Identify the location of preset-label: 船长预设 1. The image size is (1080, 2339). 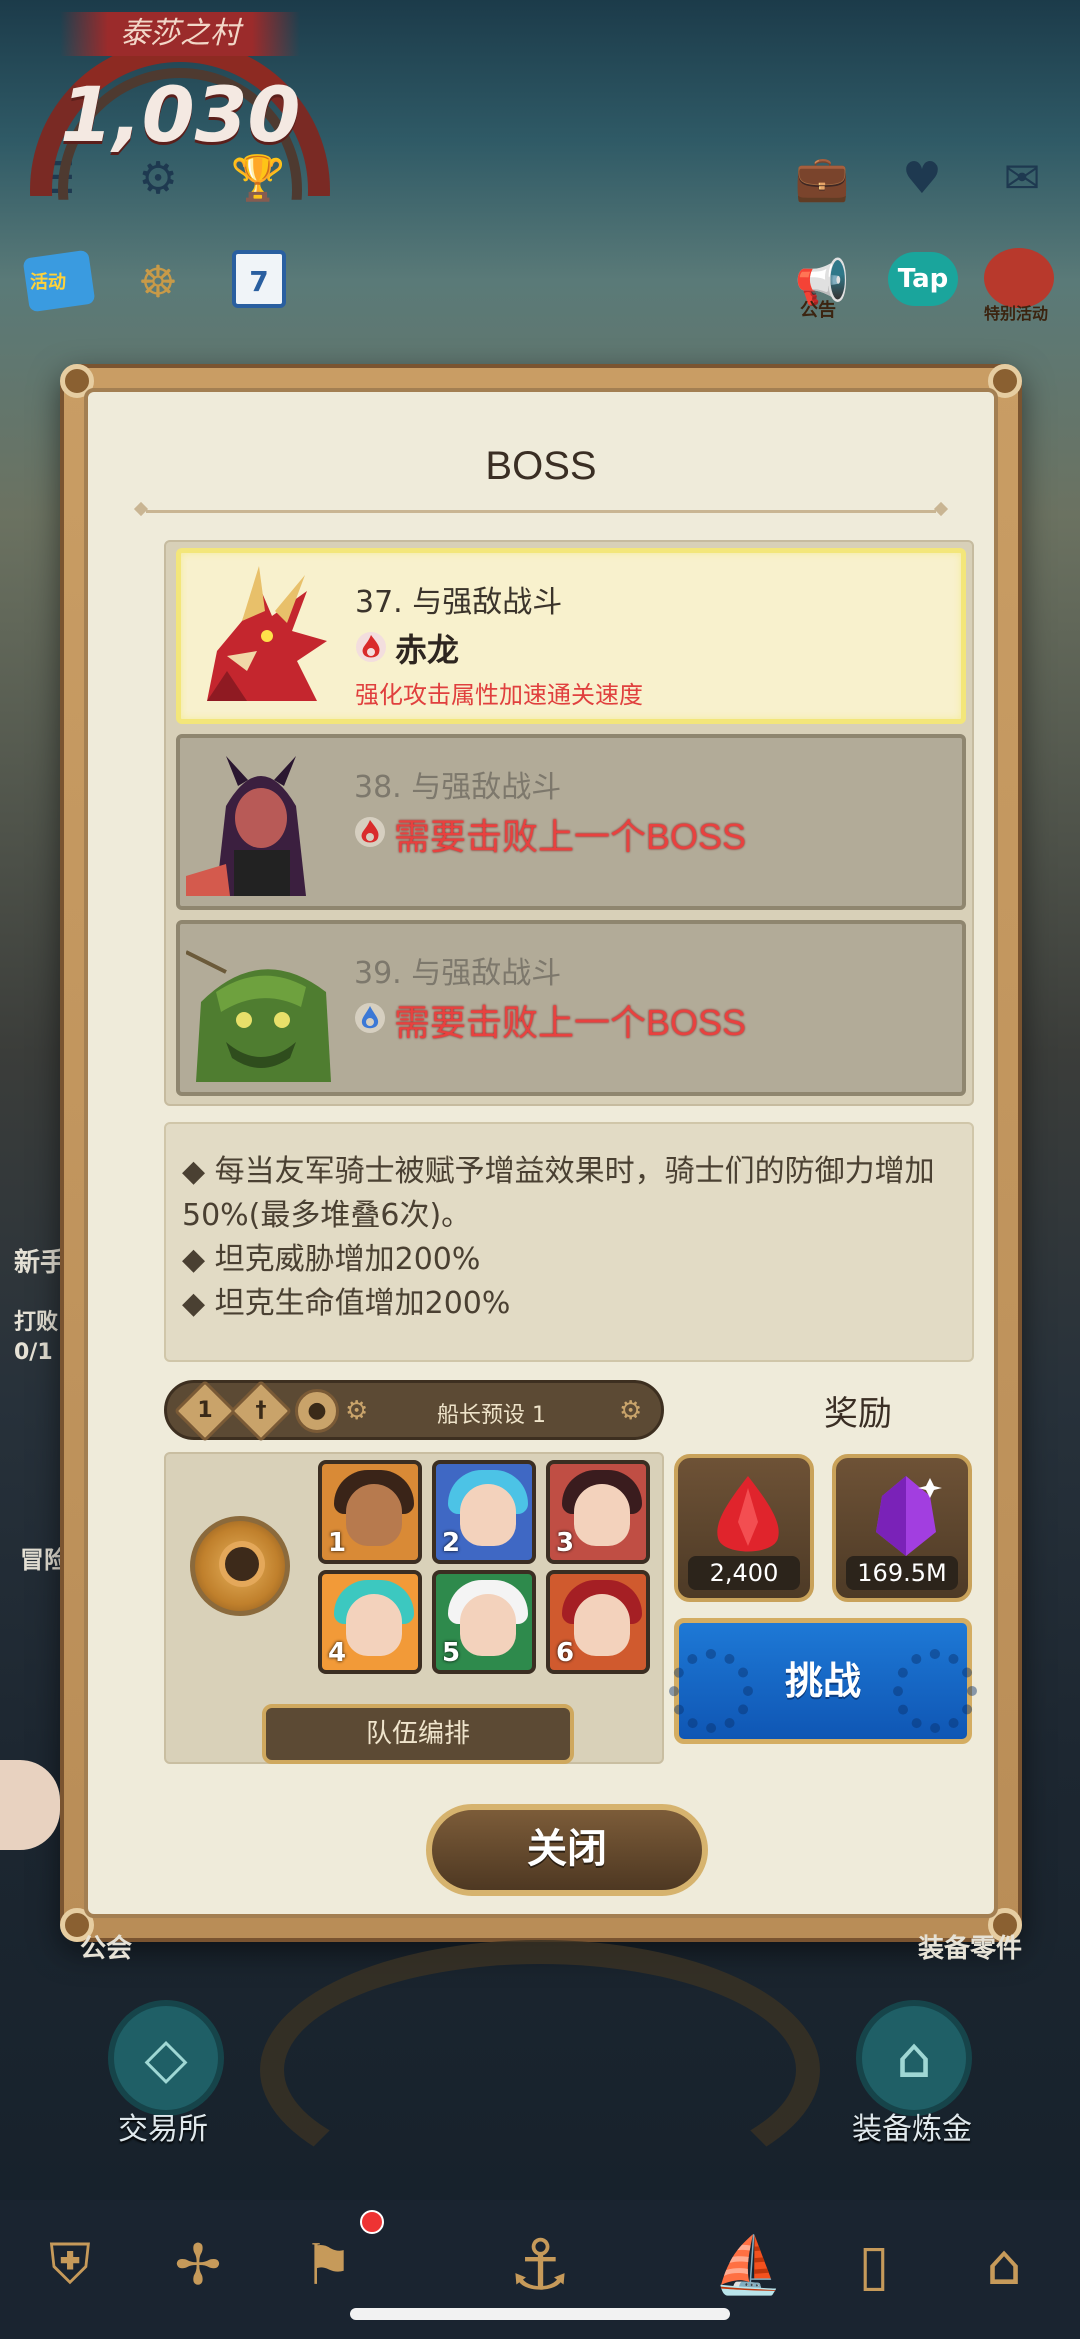
(491, 1415).